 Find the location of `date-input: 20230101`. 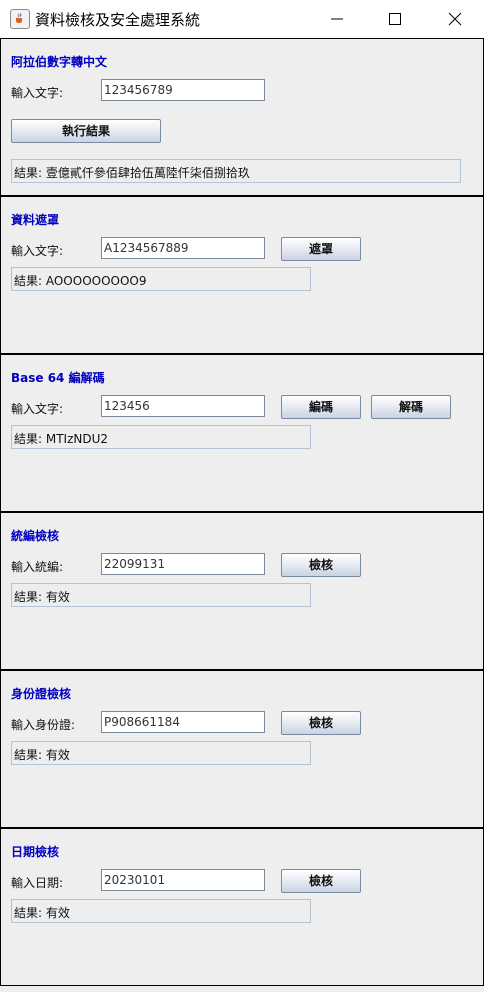

date-input: 20230101 is located at coordinates (183, 880).